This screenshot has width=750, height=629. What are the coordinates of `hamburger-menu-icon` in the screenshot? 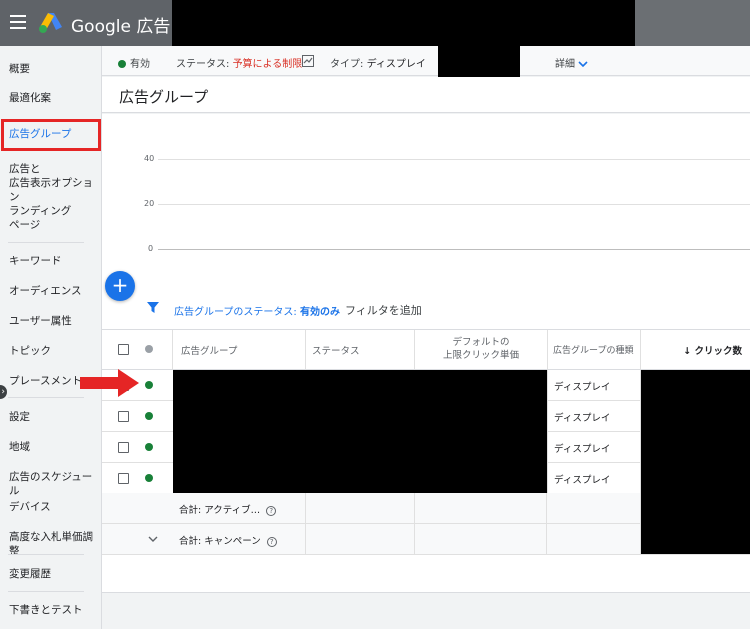 It's located at (18, 22).